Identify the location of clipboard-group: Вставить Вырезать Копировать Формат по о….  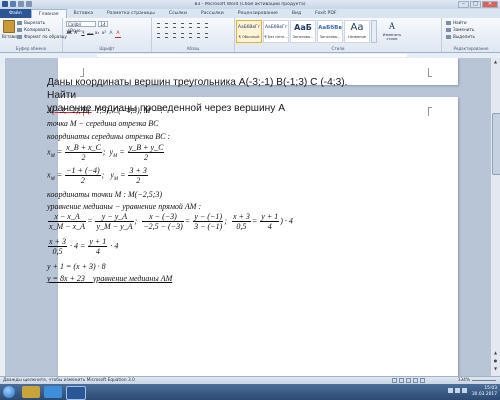
(33, 35).